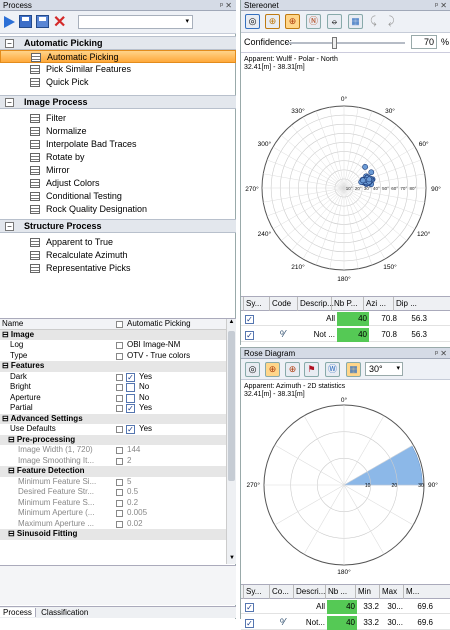  I want to click on item-recalculate-azimuth: Recalculate Azimuth, so click(118, 255).